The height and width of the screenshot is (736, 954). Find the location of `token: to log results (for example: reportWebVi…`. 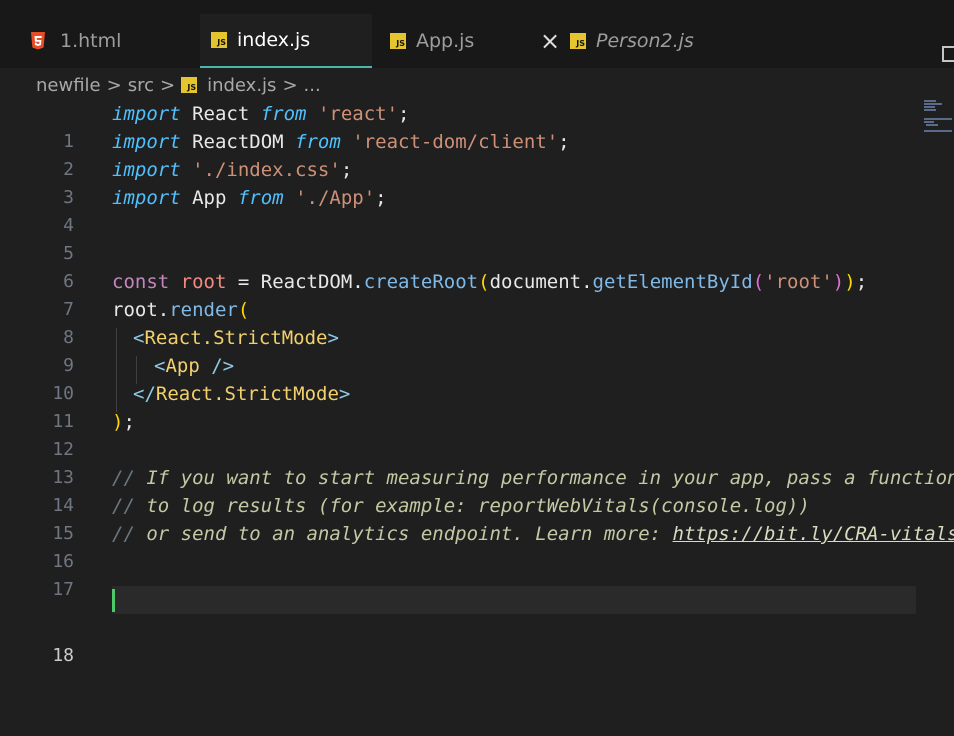

token: to log results (for example: reportWebVi… is located at coordinates (478, 506).